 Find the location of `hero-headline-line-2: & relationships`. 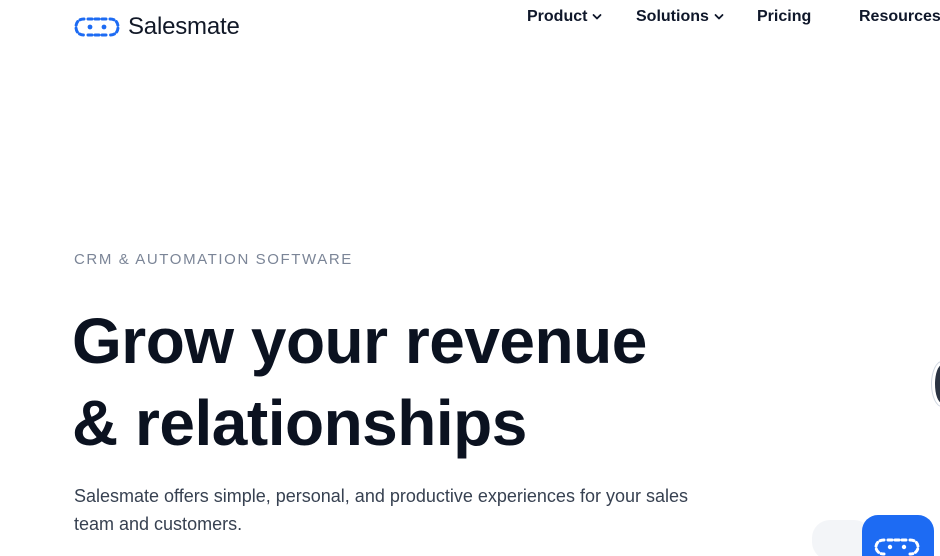

hero-headline-line-2: & relationships is located at coordinates (299, 423).